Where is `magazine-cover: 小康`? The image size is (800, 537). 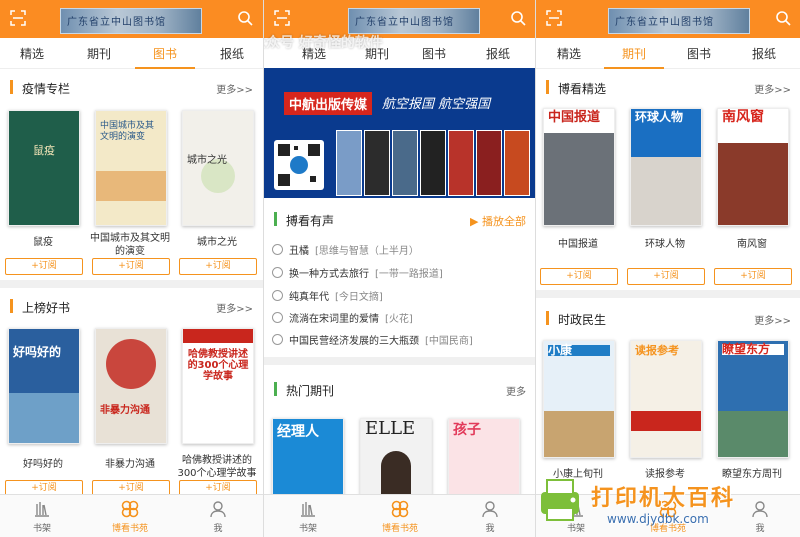 magazine-cover: 小康 is located at coordinates (579, 399).